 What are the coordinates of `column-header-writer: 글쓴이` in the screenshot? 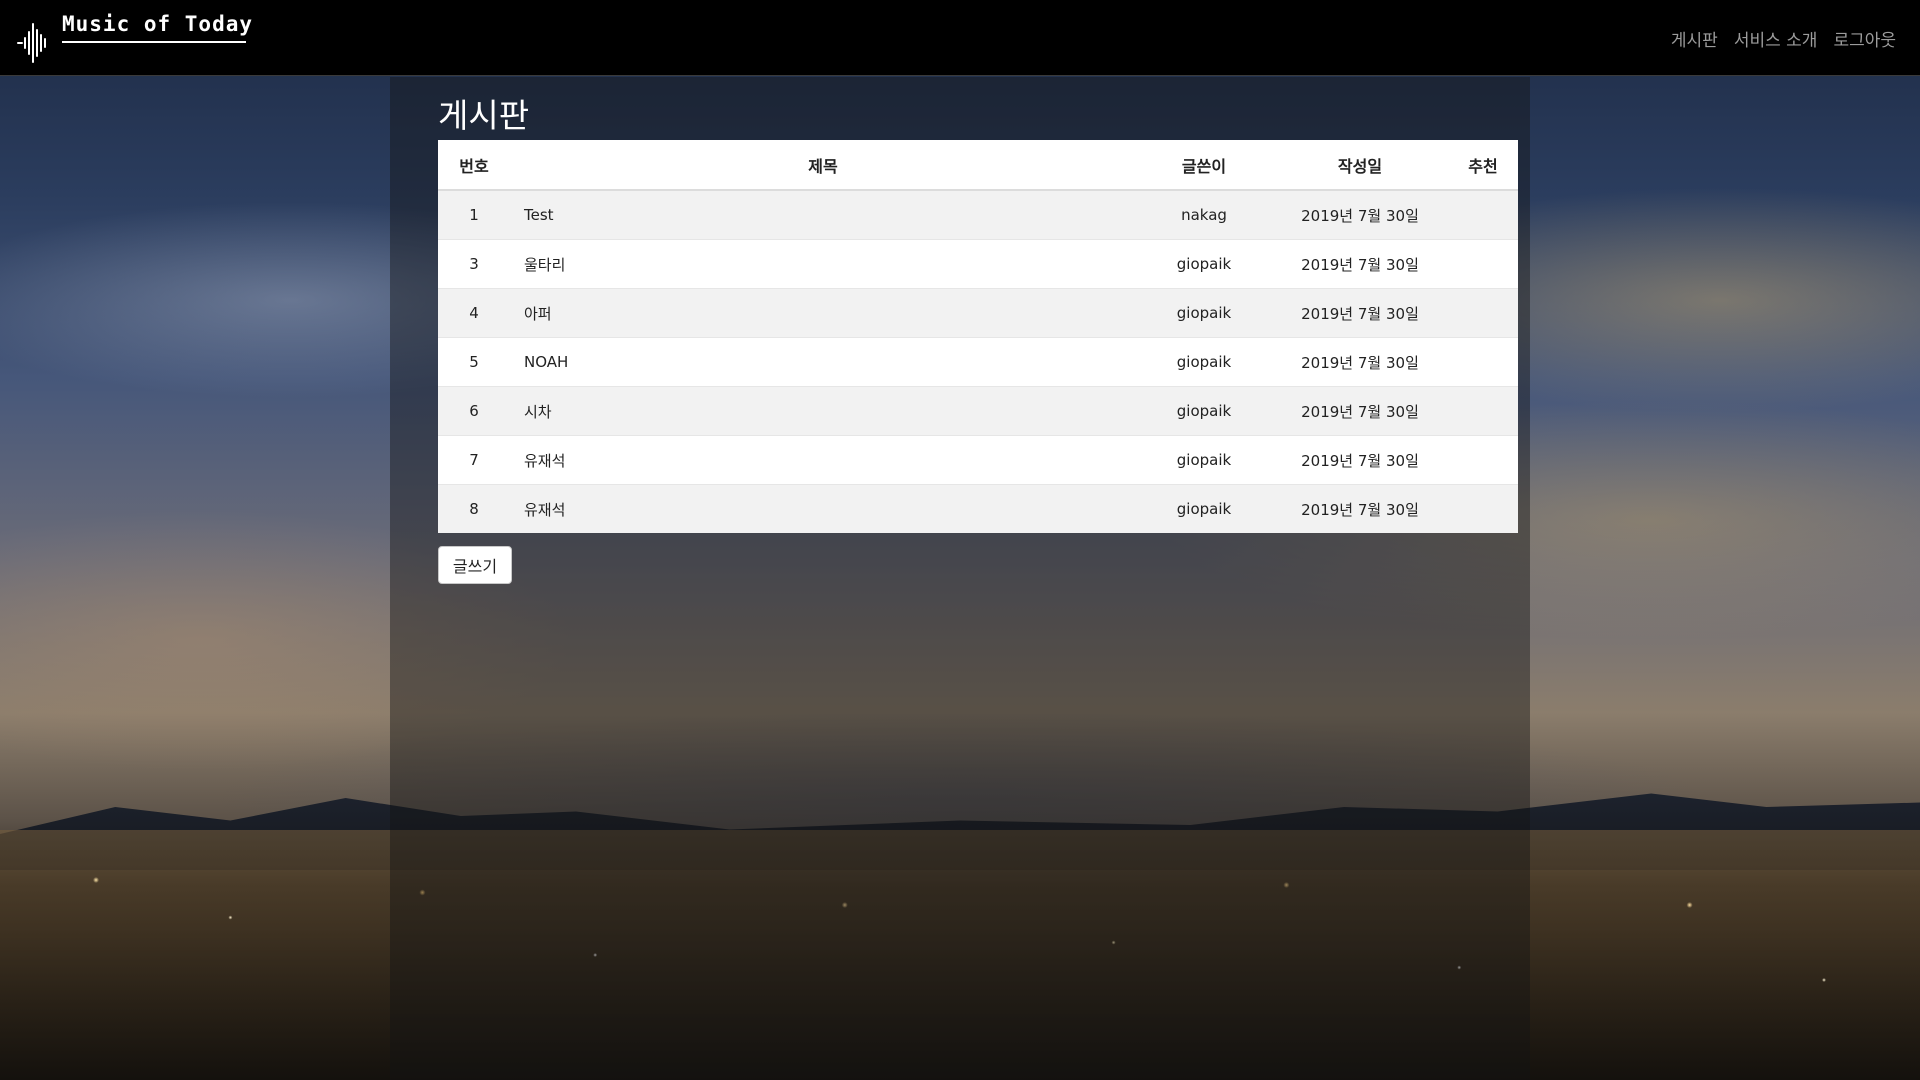 It's located at (1204, 165).